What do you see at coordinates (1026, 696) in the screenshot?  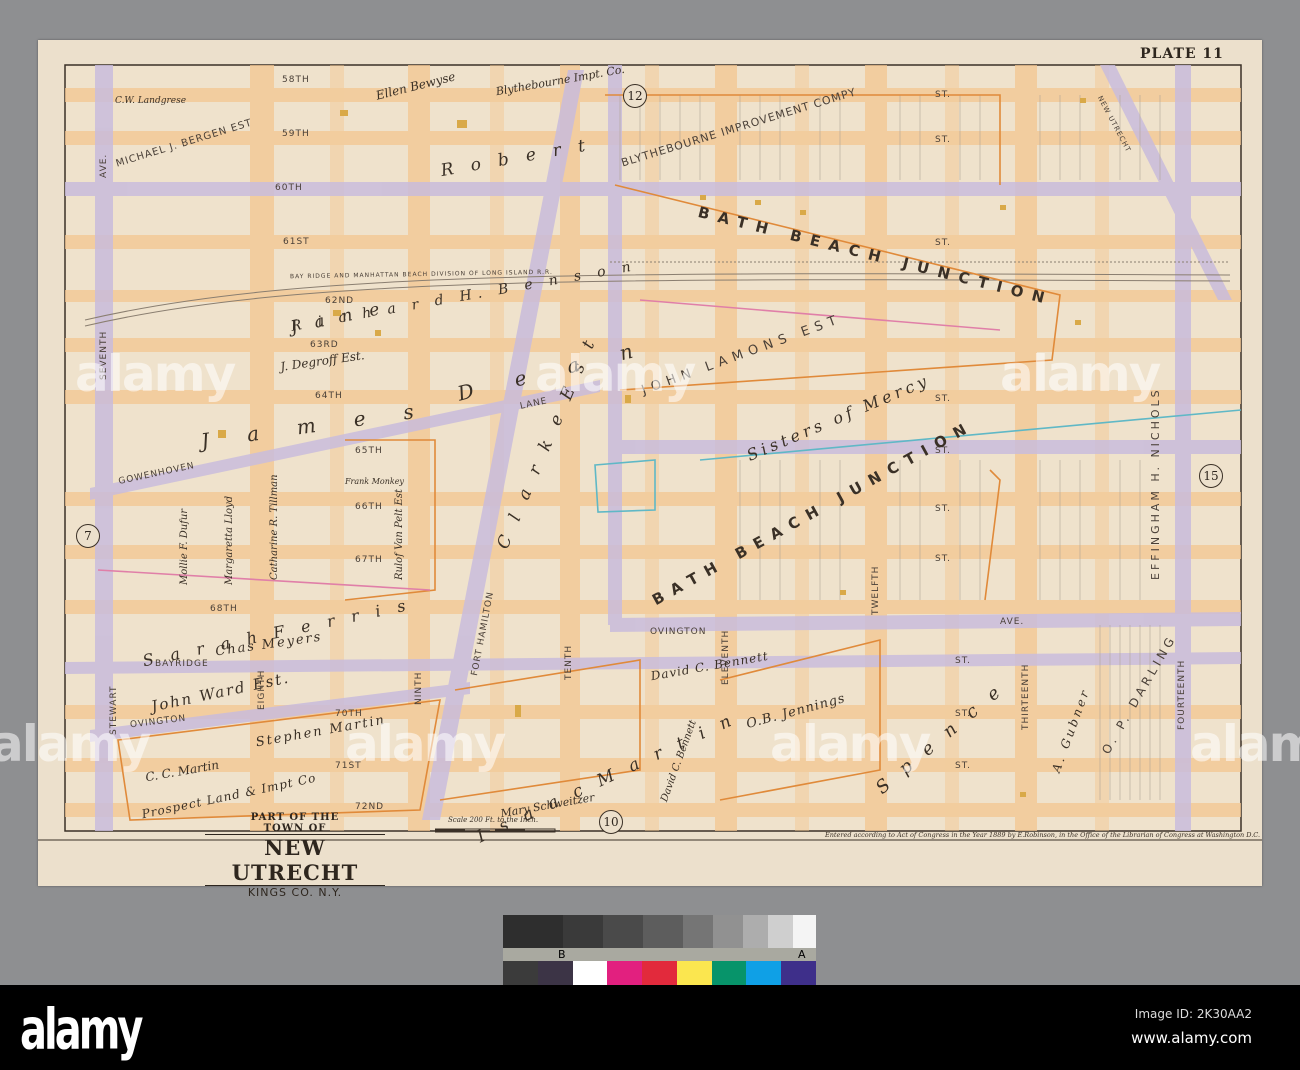 I see `avenue-label-thirteenth: THIRTEENTH` at bounding box center [1026, 696].